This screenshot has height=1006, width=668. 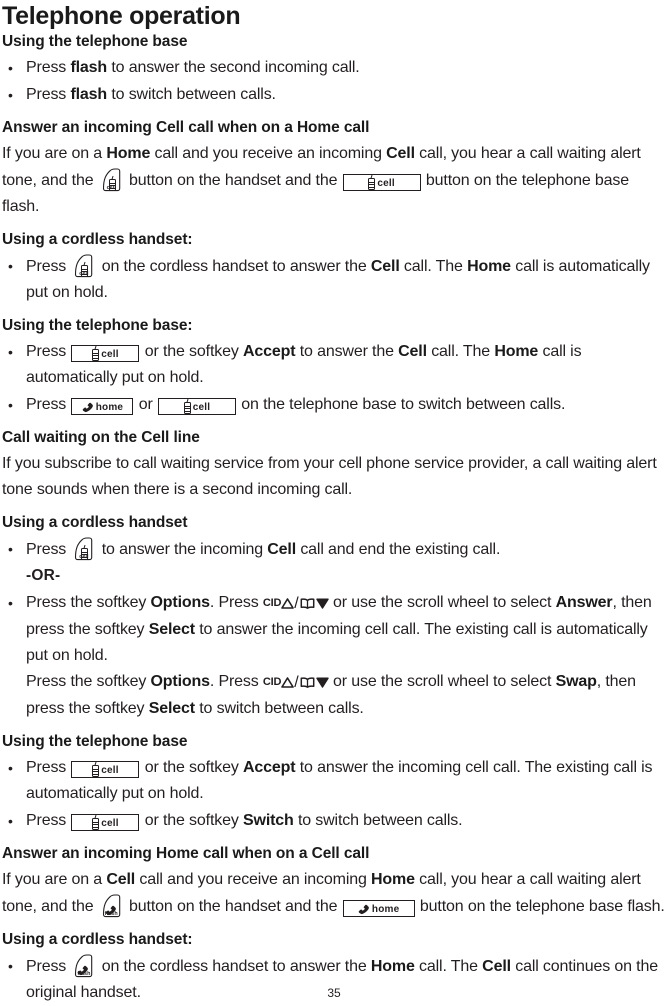 I want to click on section-heading-using-telephone-base-2: Using the telephone base:, so click(x=97, y=325).